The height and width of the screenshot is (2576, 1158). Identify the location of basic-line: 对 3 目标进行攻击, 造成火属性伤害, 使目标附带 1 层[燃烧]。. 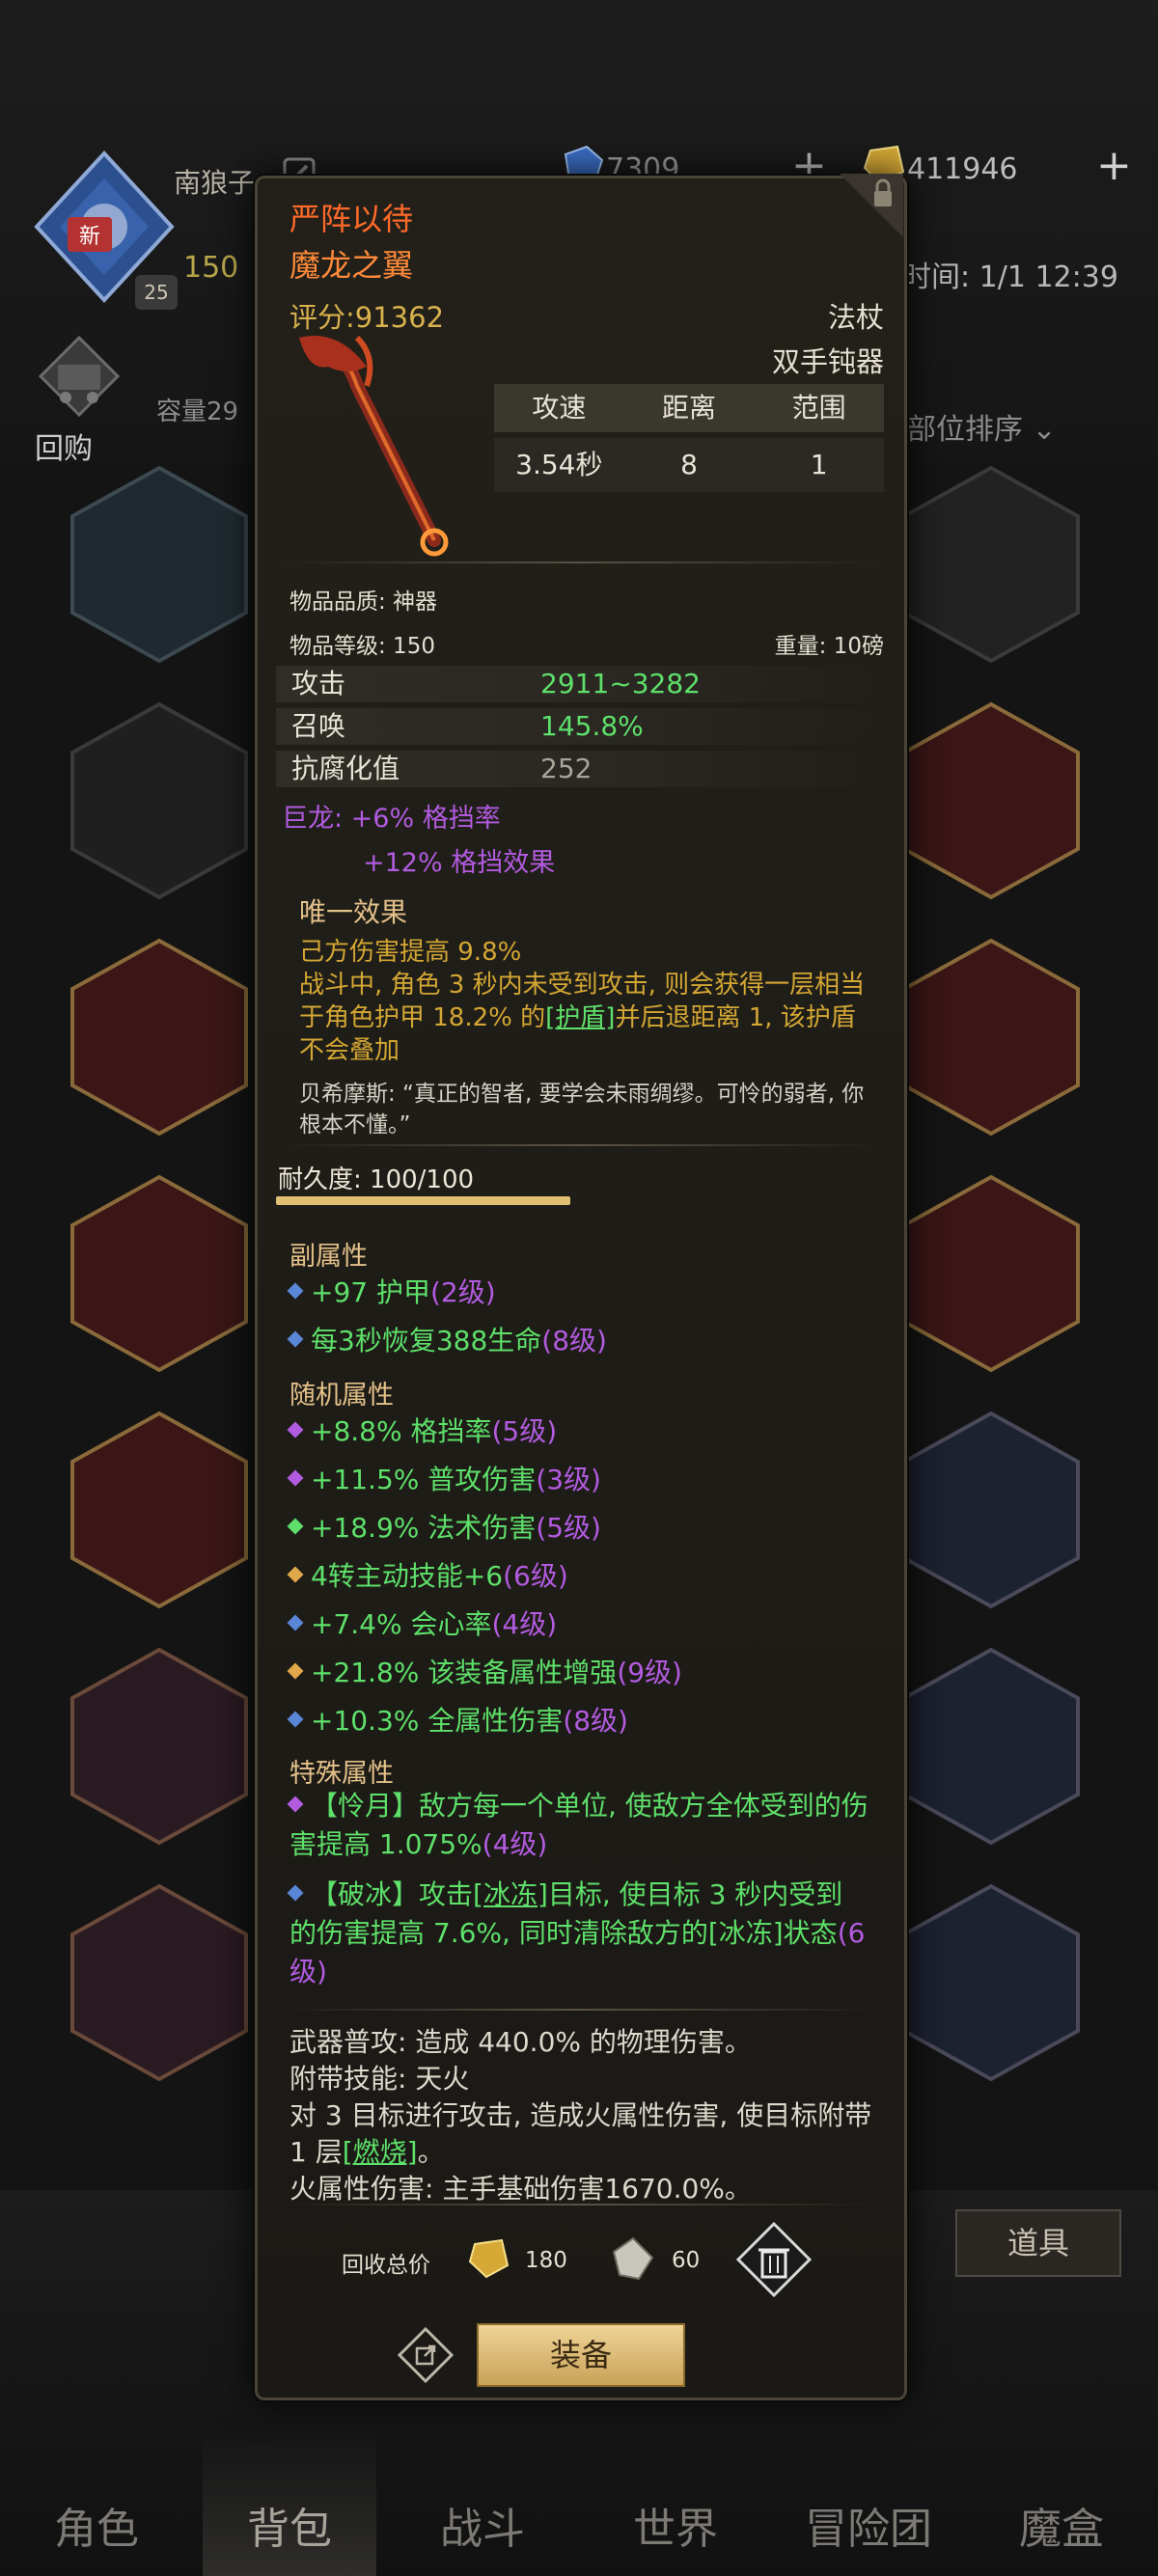
(589, 2134).